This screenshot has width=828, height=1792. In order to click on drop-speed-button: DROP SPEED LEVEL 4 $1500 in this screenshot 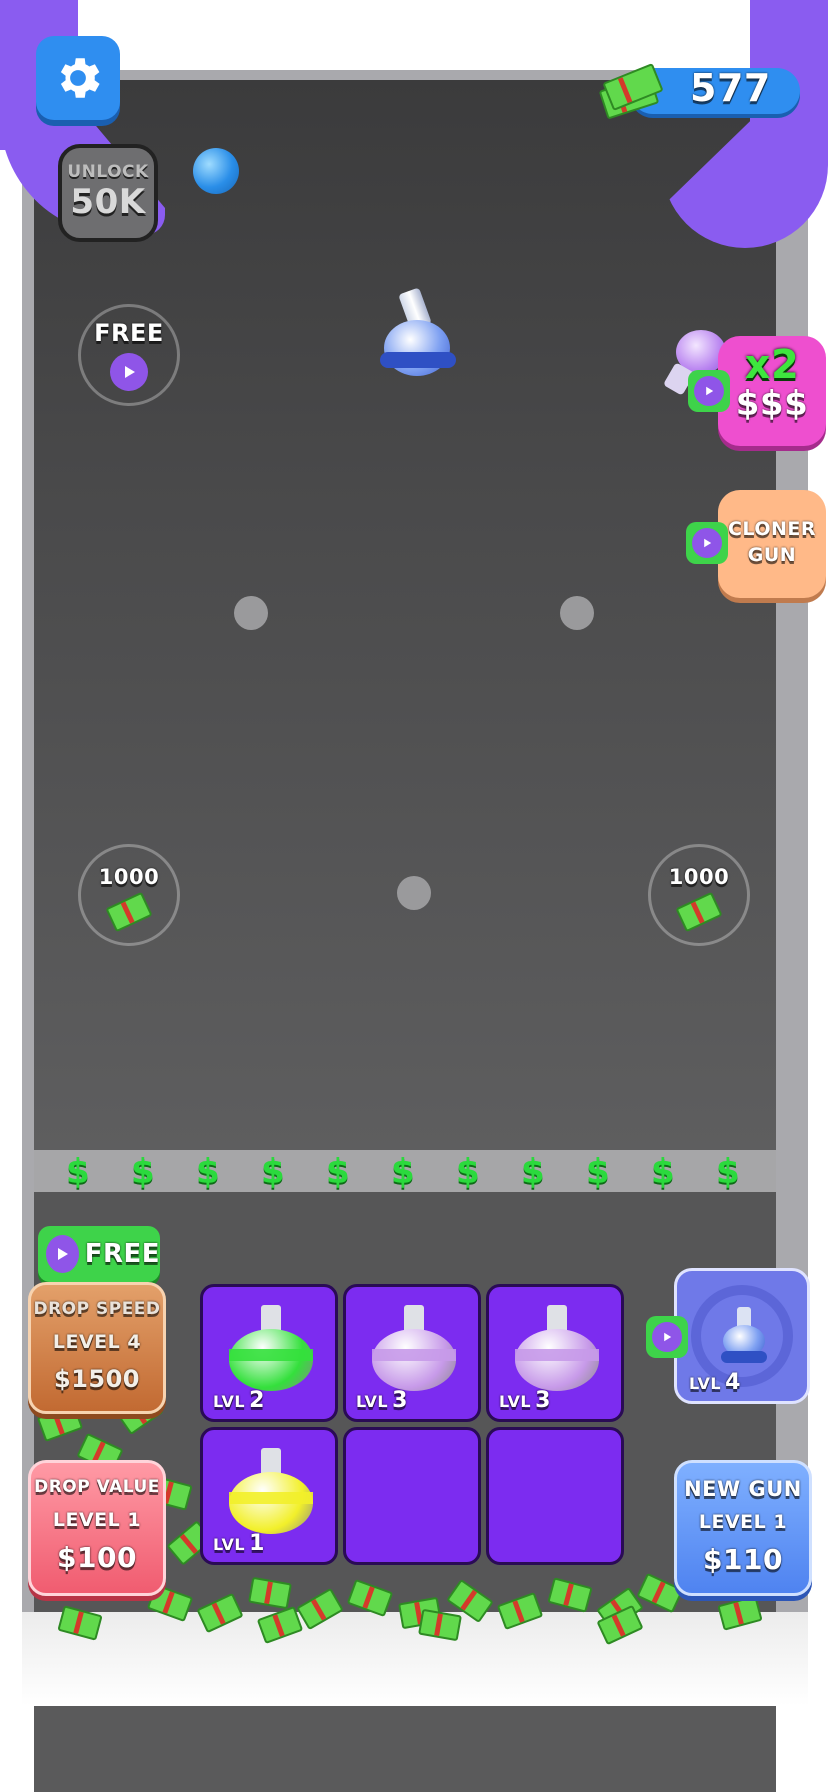, I will do `click(97, 1348)`.